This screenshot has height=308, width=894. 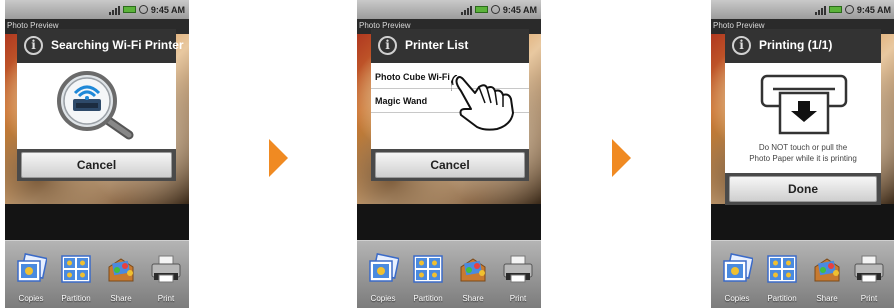 I want to click on dialog-title: Printing (1/1), so click(x=796, y=45).